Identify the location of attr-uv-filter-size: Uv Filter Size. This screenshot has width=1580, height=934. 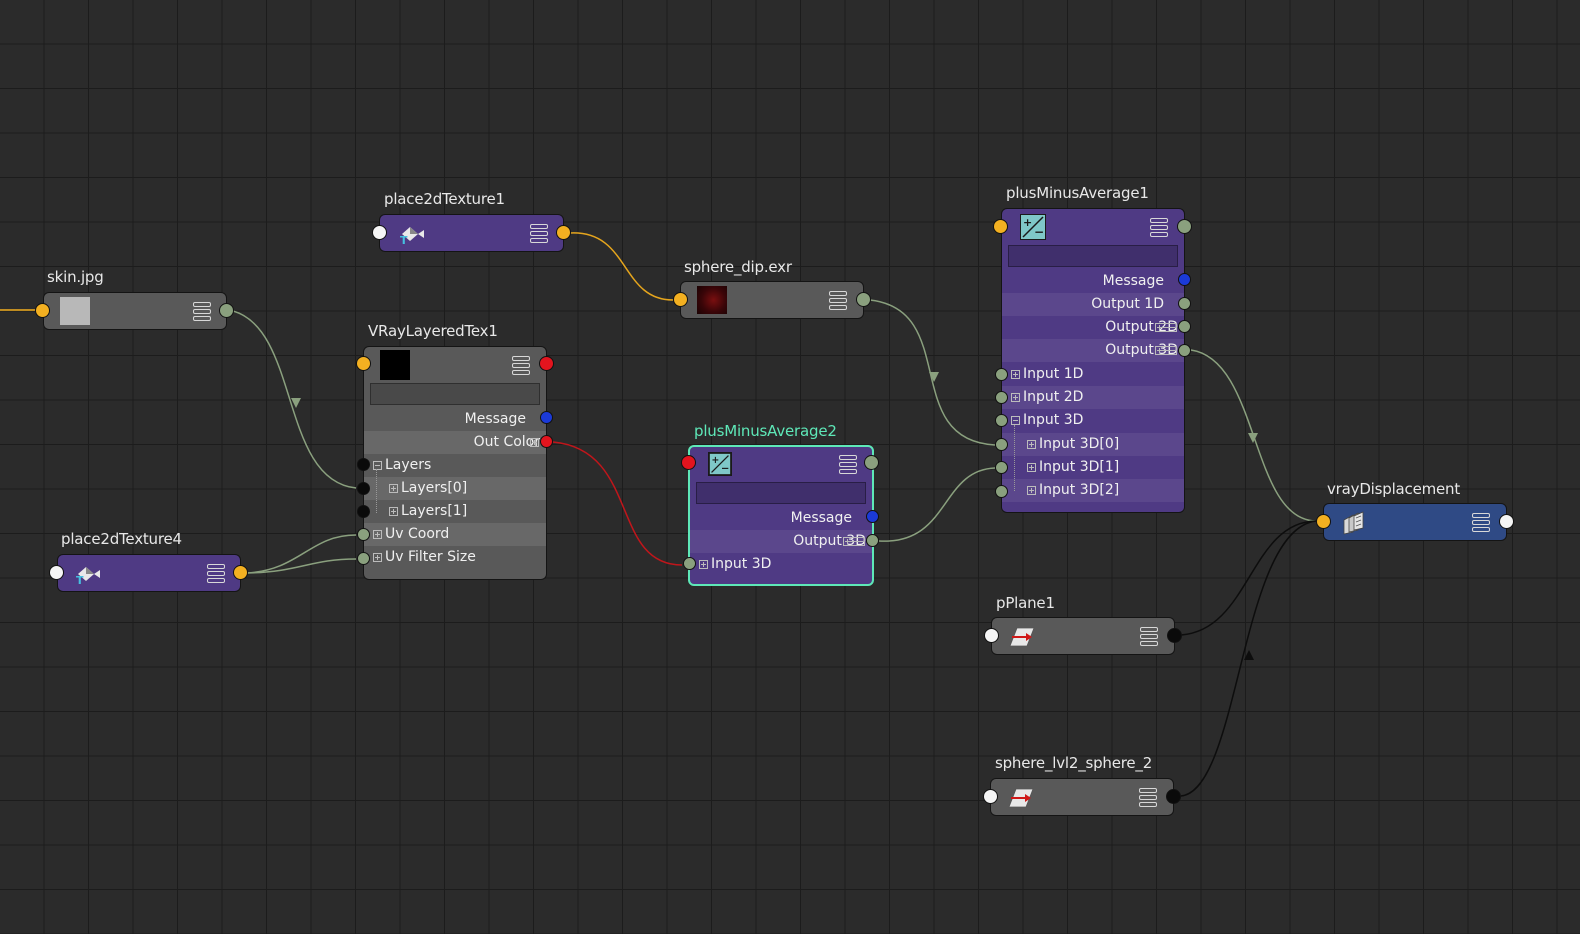
(455, 557).